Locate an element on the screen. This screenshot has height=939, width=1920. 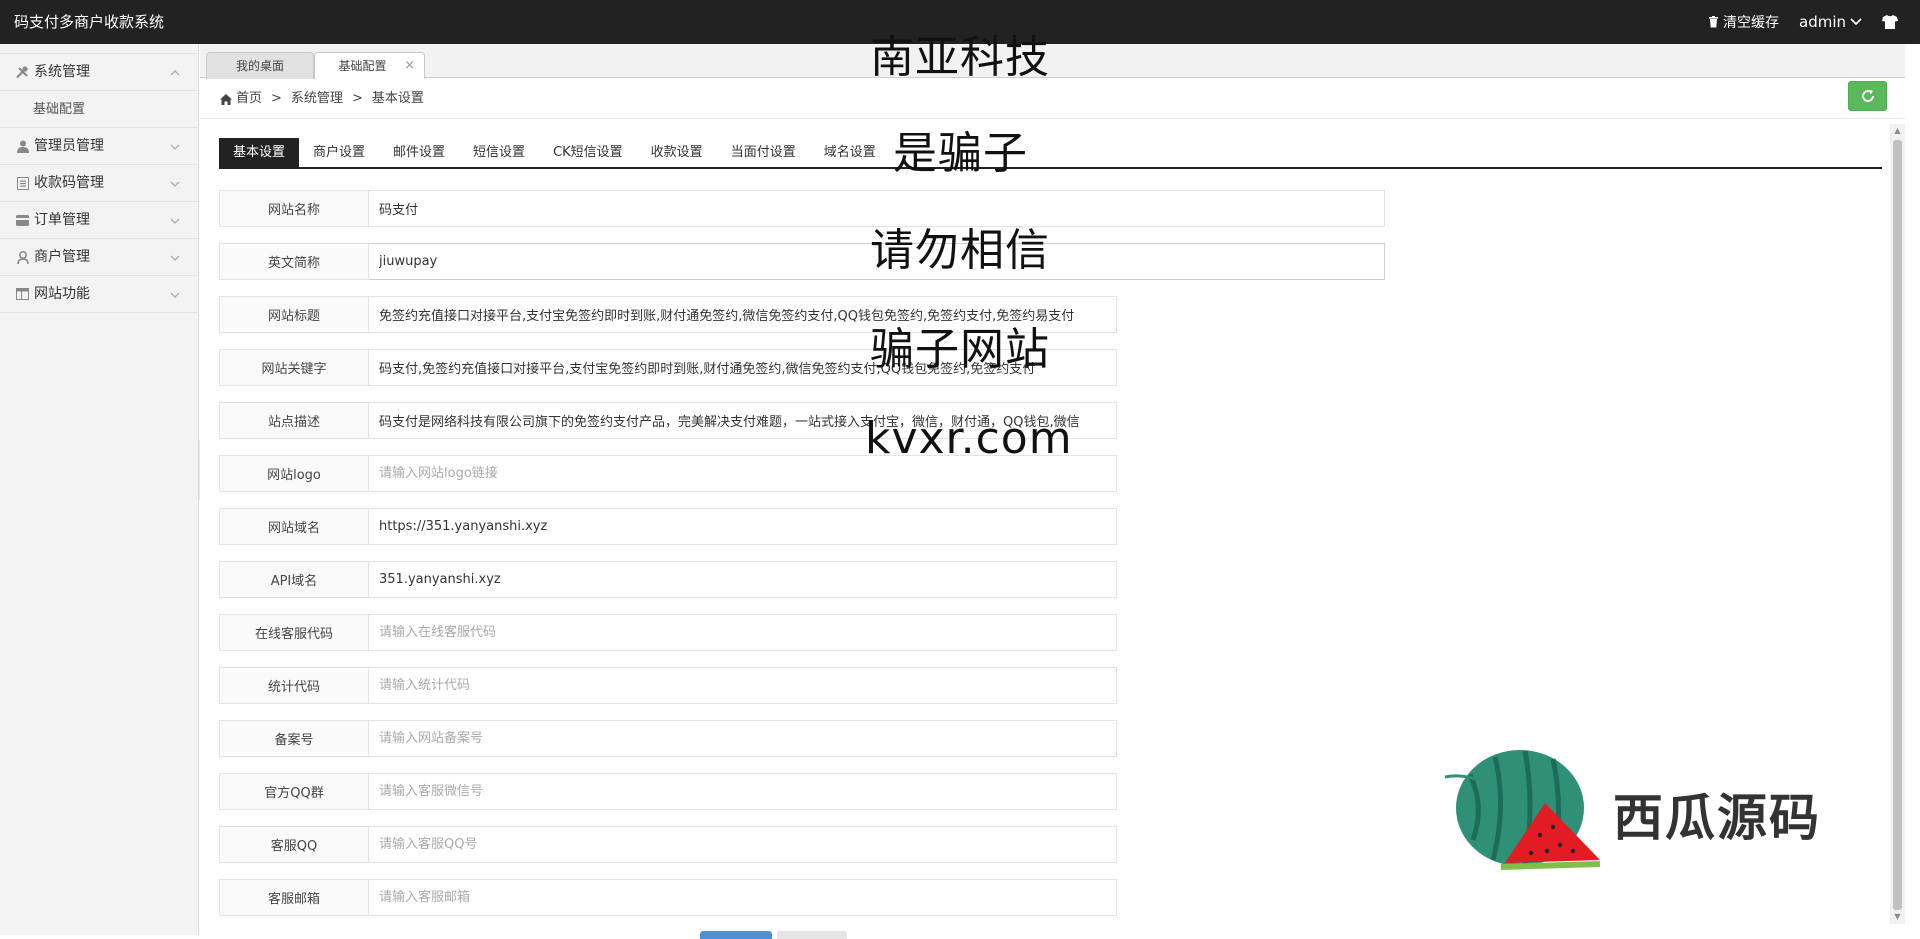
watermark-line: 请勿相信 is located at coordinates (960, 250).